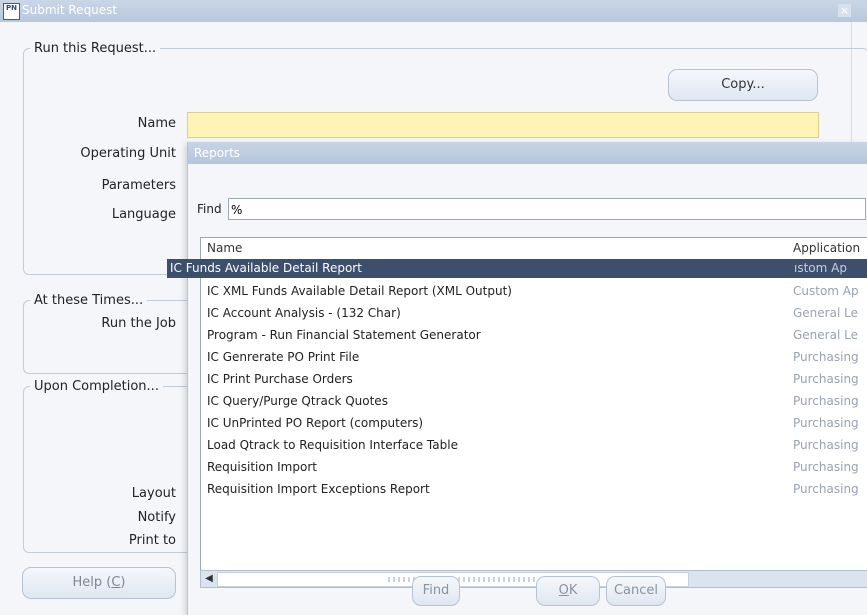 This screenshot has width=867, height=615. I want to click on help-button-end: ), so click(123, 582).